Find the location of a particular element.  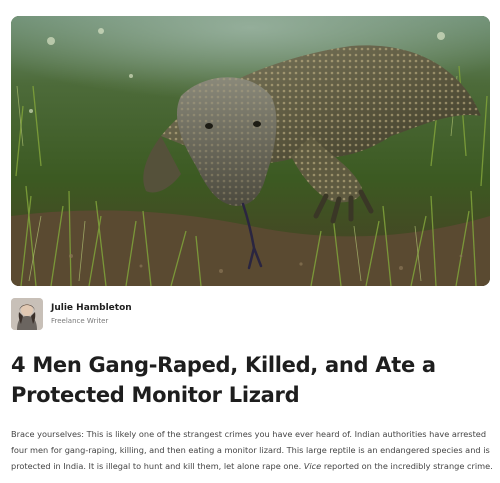

source-link: Vice is located at coordinates (312, 466).